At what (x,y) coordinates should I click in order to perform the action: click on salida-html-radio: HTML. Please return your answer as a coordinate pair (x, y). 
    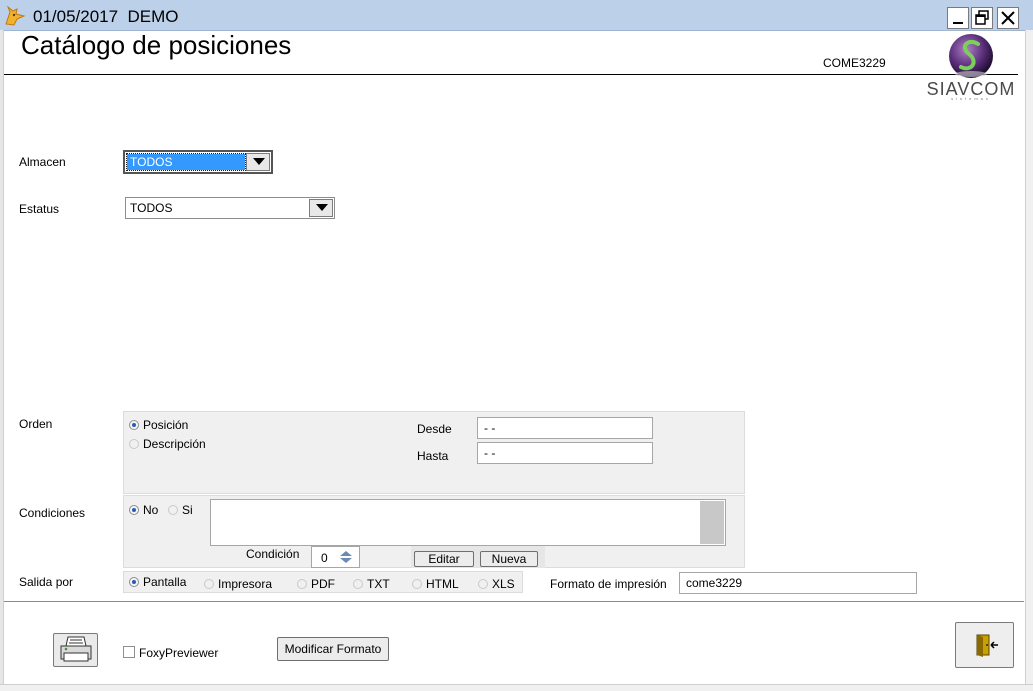
    Looking at the image, I should click on (435, 584).